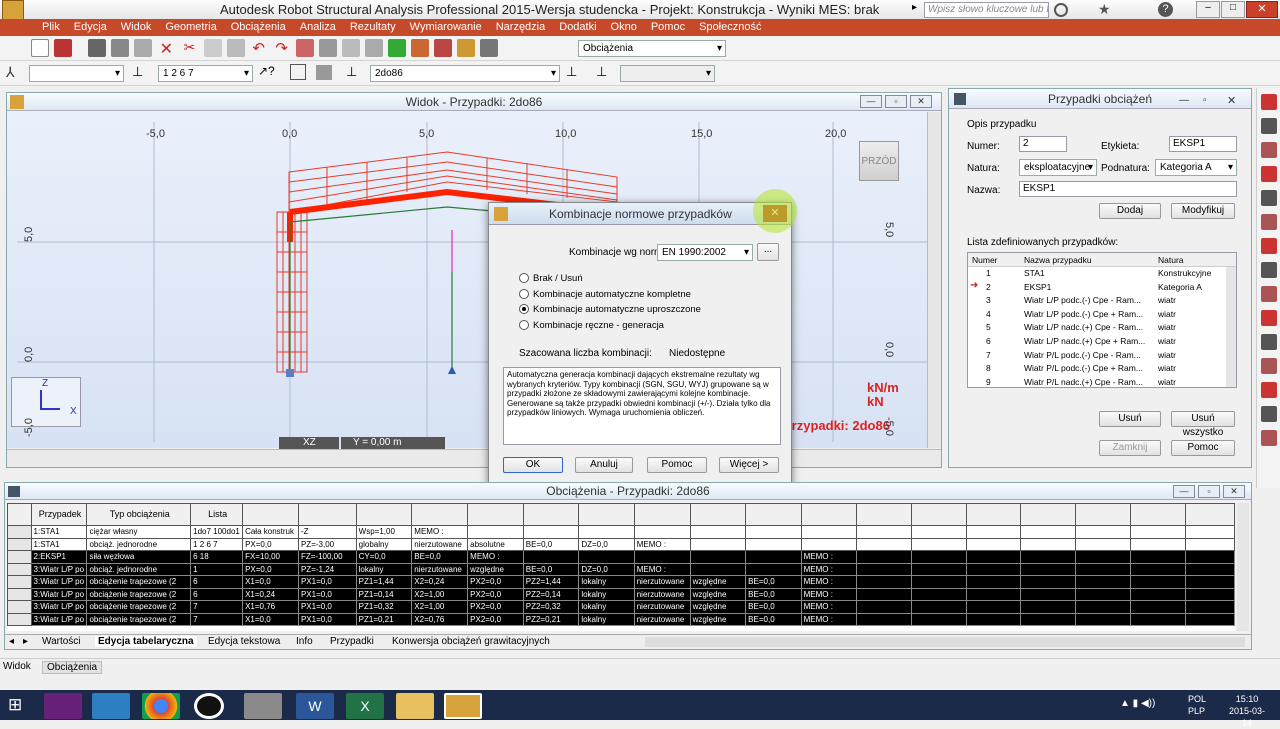 This screenshot has width=1280, height=729. I want to click on tab-scroll-right: ▸, so click(25, 641).